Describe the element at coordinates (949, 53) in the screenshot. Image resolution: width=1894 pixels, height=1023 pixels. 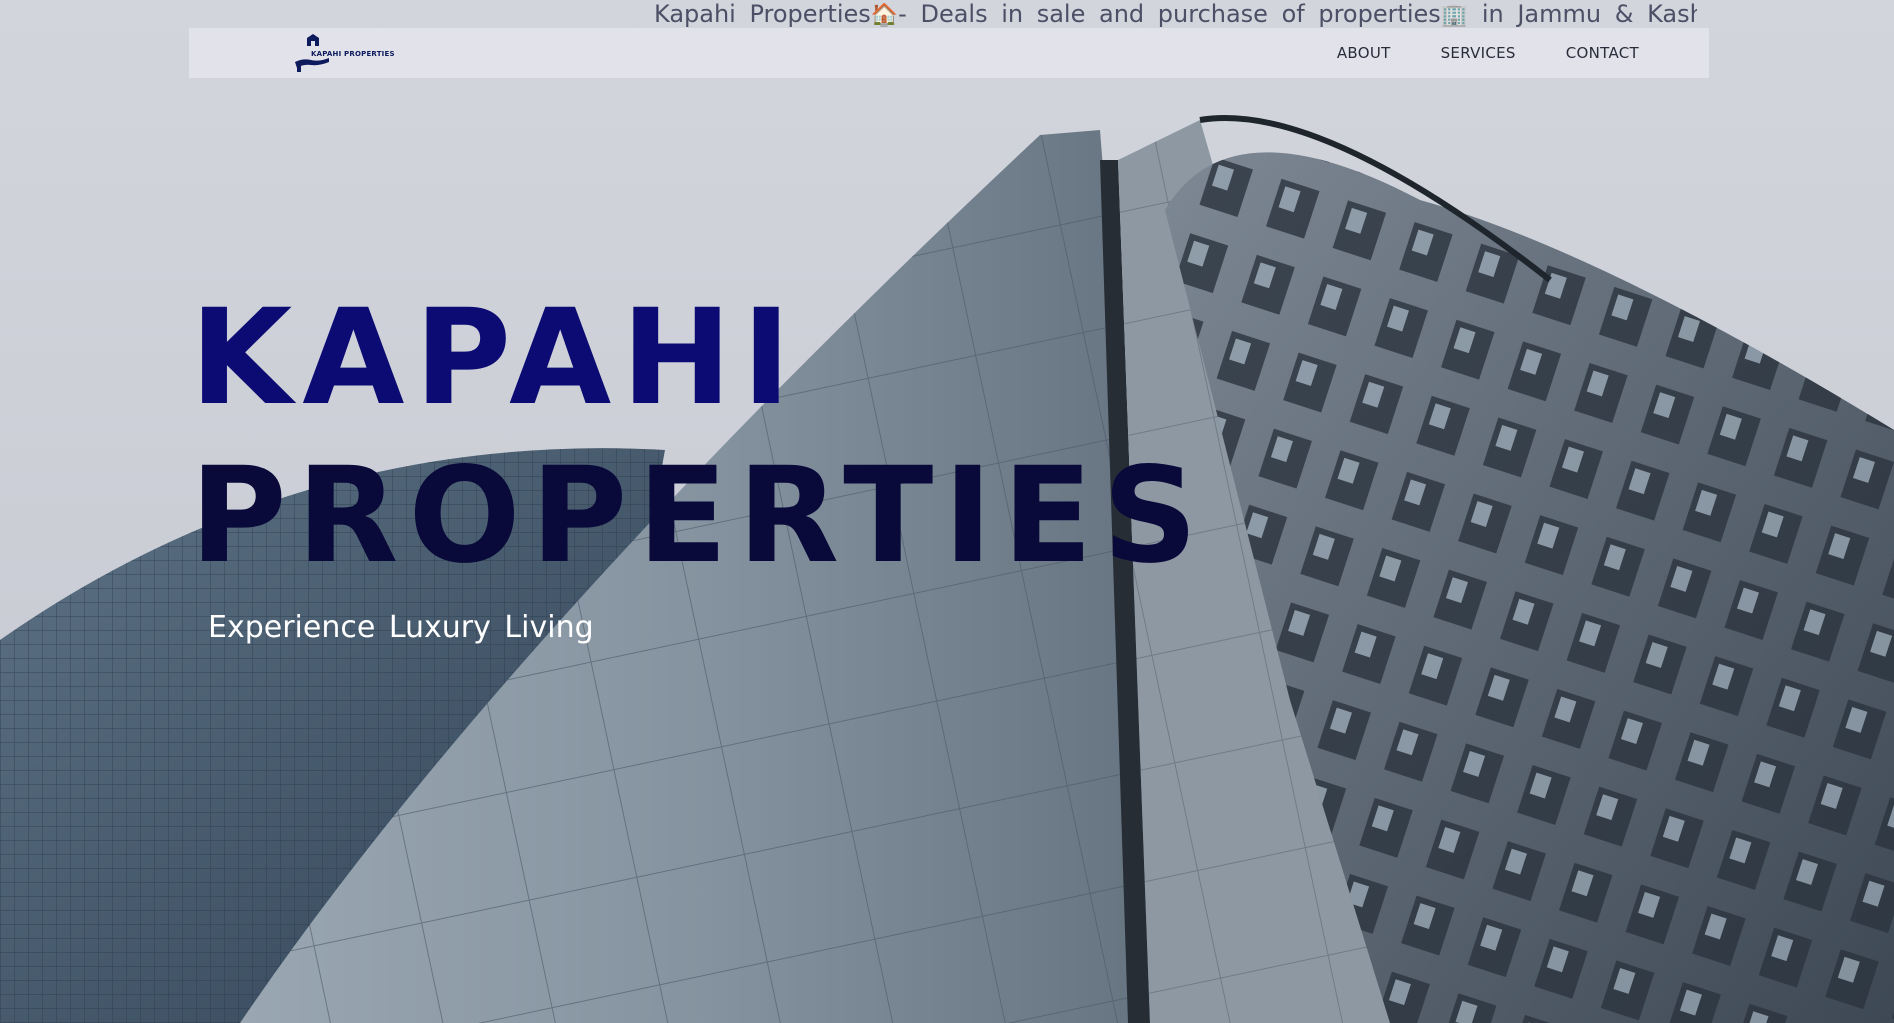
I see `top-navbar: KAPAHI PROPERTIES ABOUT SERVICES CONTACT` at that location.